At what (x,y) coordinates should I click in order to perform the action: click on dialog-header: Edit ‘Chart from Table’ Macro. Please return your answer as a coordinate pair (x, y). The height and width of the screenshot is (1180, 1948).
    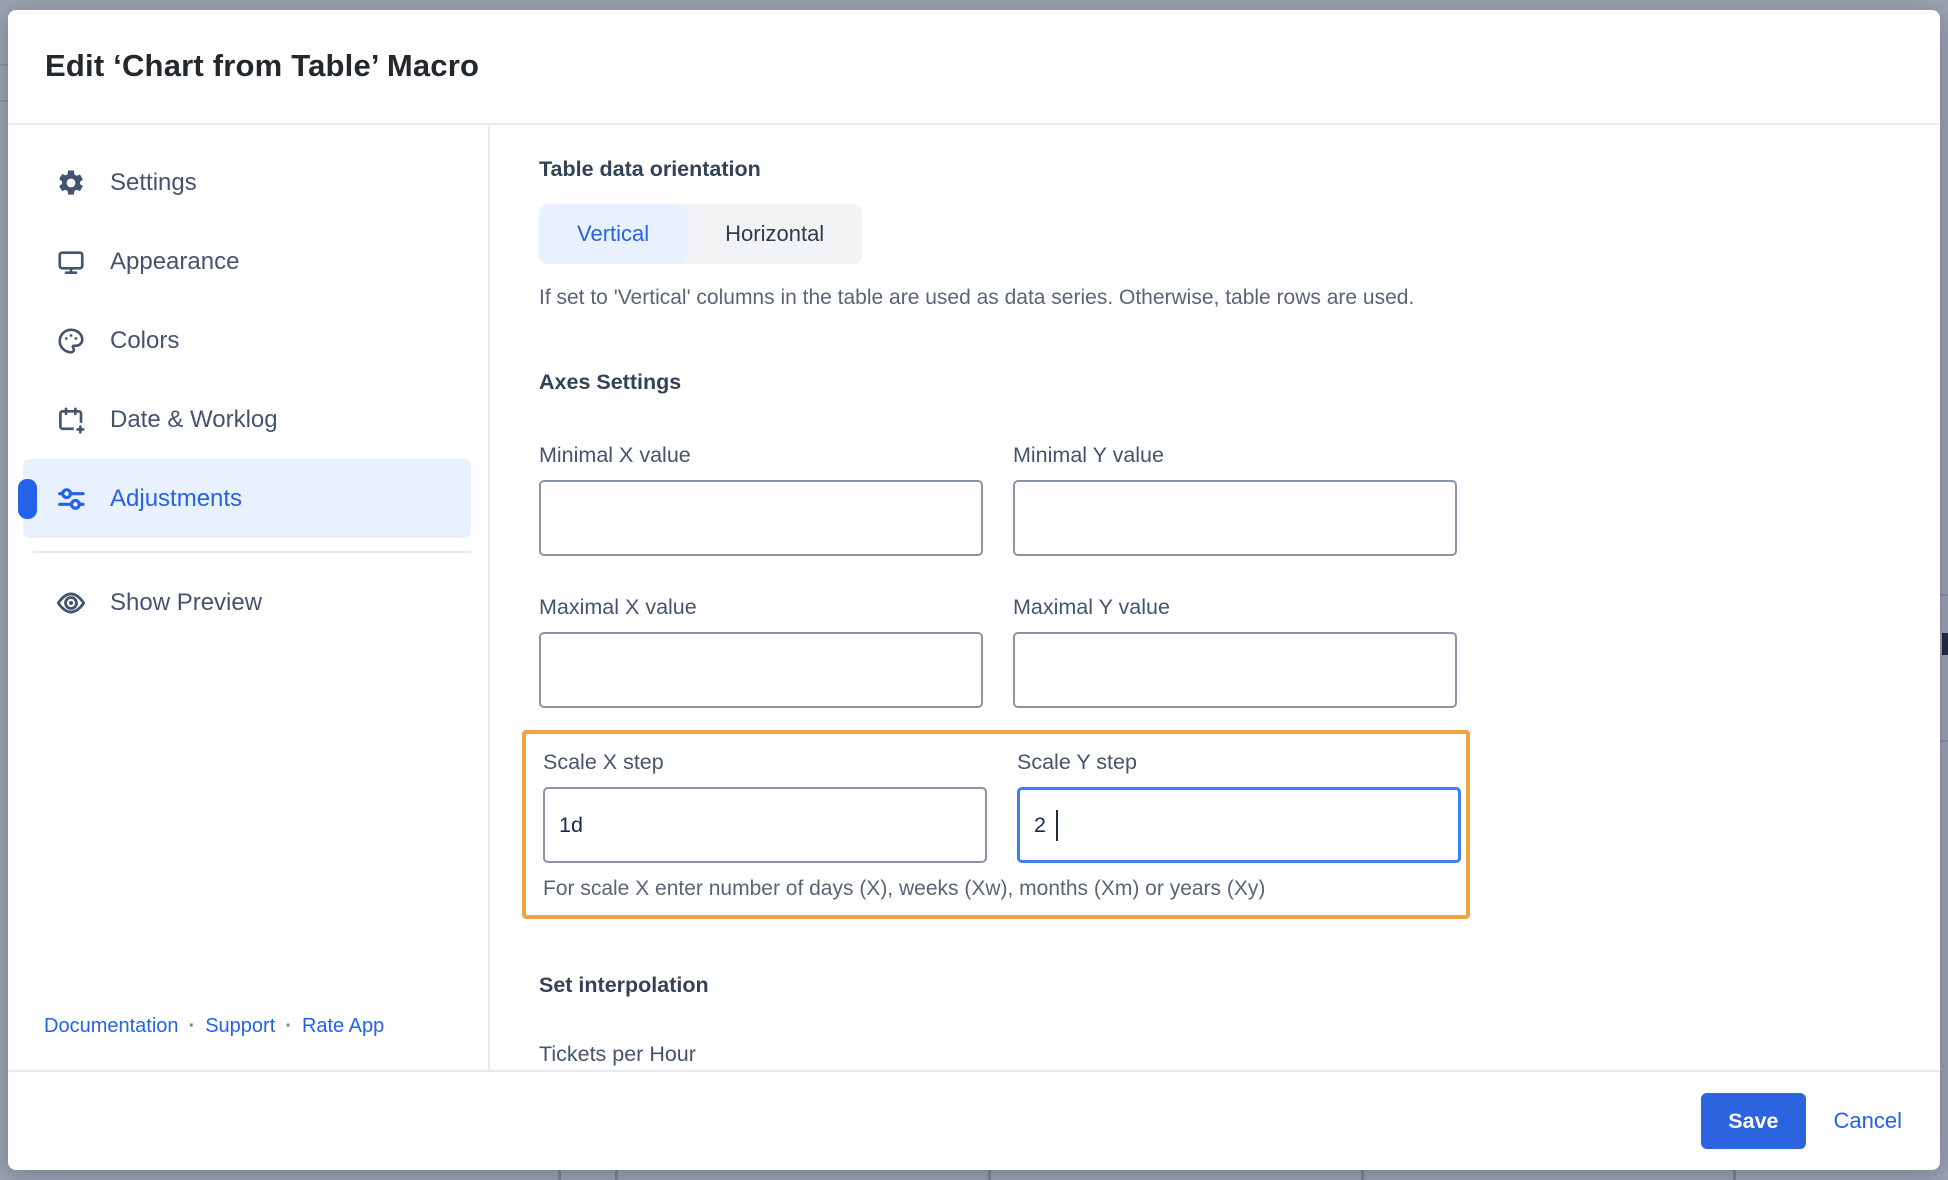
    Looking at the image, I should click on (974, 67).